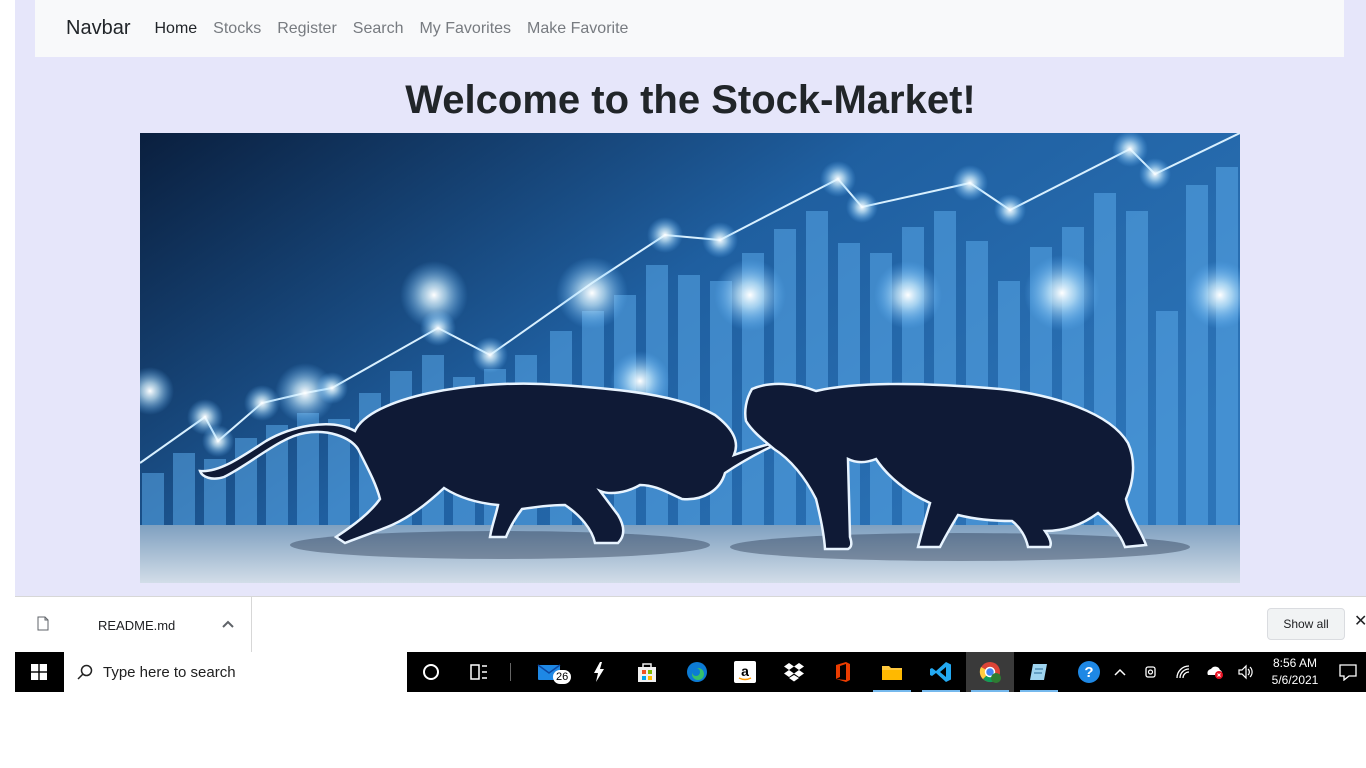  I want to click on system-clock: 8:56 AM 5/6/2021, so click(1295, 672).